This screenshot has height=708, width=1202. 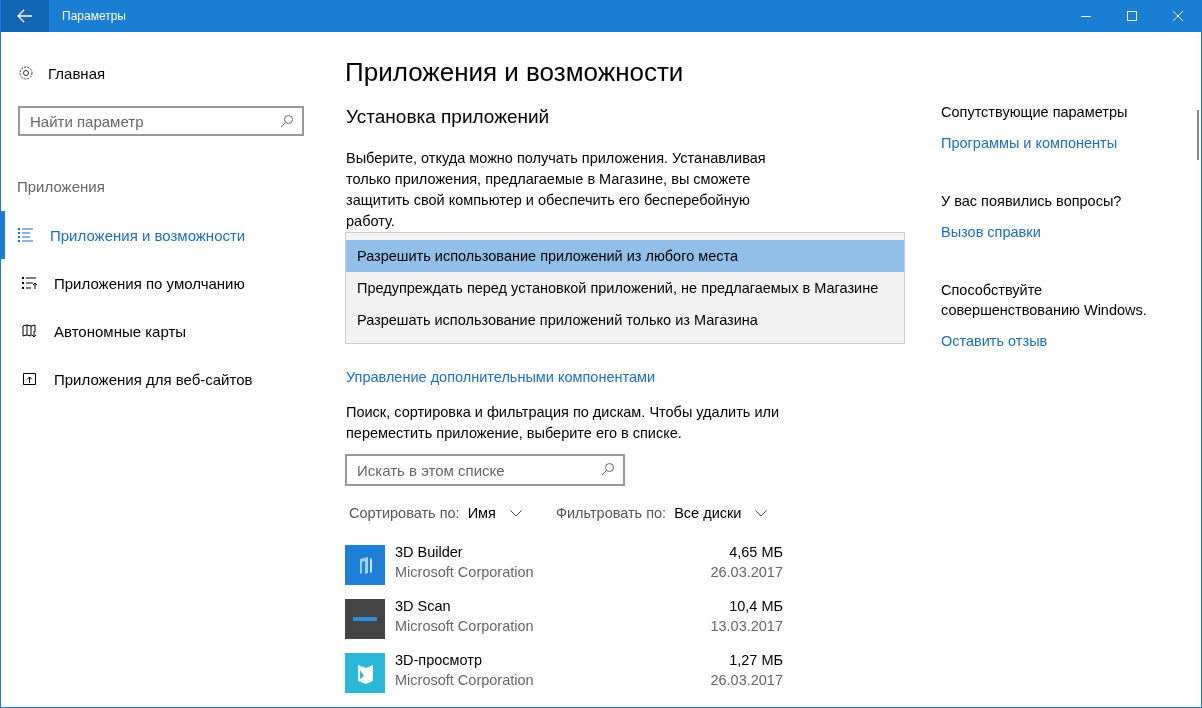 What do you see at coordinates (165, 331) in the screenshot?
I see `sidebar-item: Автономные карты` at bounding box center [165, 331].